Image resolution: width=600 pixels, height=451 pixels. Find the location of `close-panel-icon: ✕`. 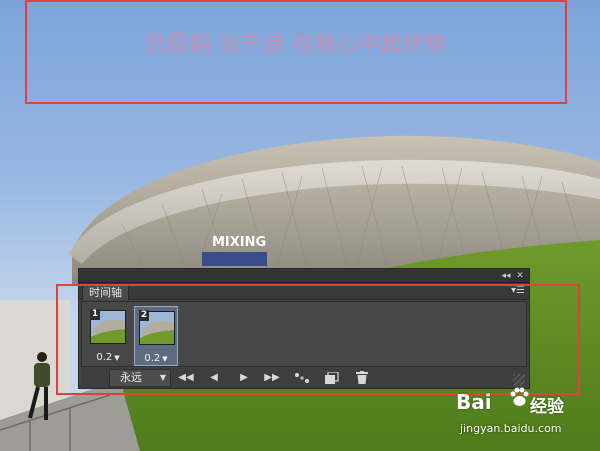

close-panel-icon: ✕ is located at coordinates (520, 276).